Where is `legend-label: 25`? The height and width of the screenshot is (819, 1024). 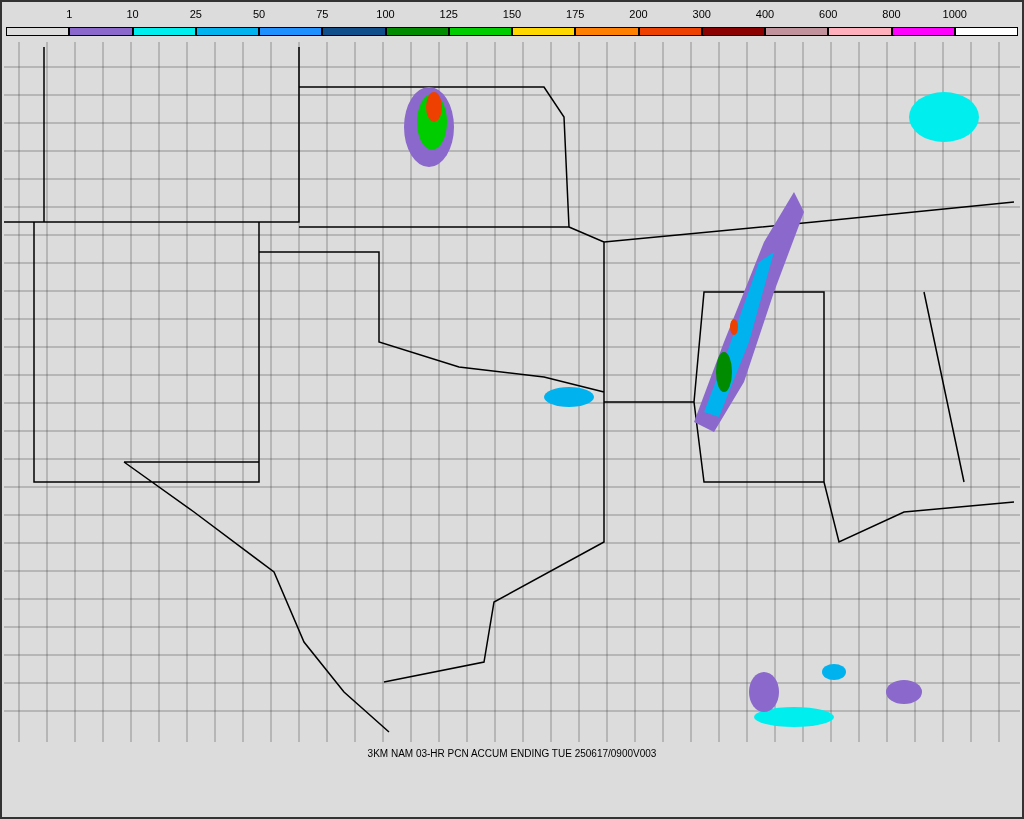 legend-label: 25 is located at coordinates (195, 14).